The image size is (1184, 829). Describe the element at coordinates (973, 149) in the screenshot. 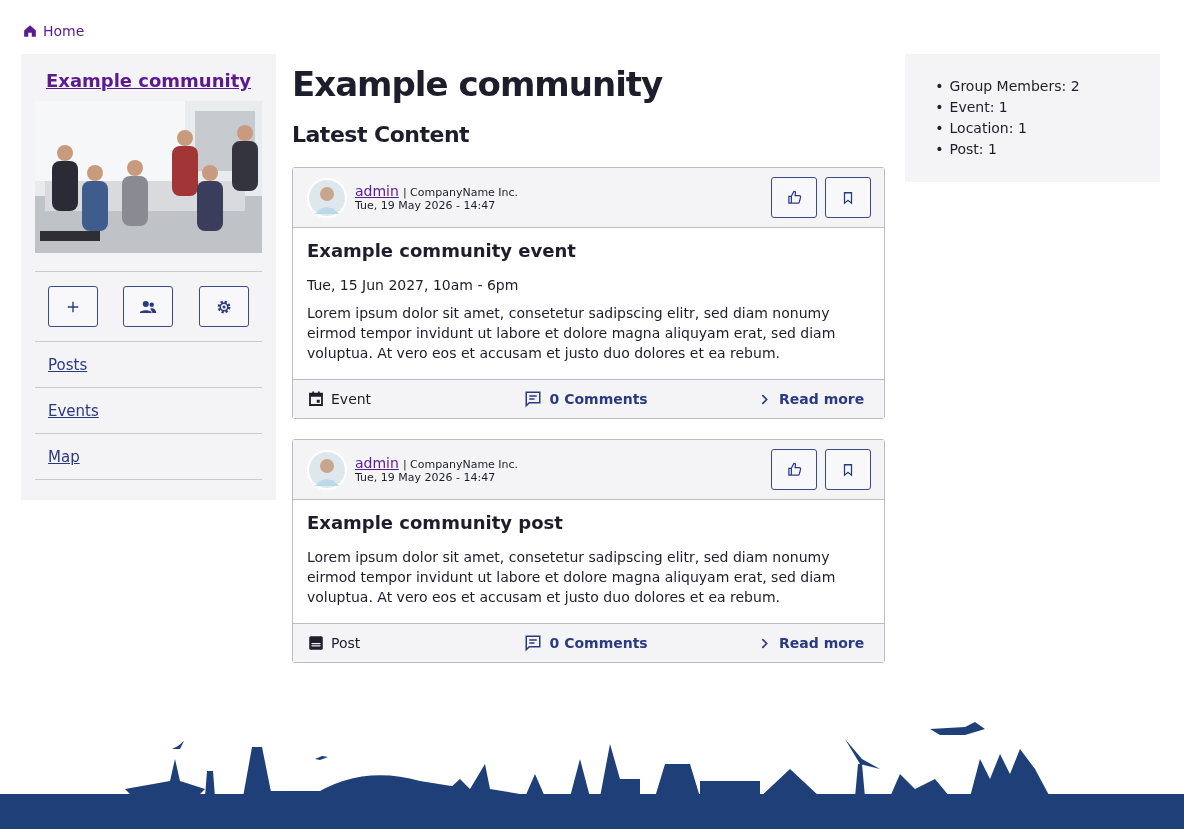

I see `stat-item: Post: 1` at that location.